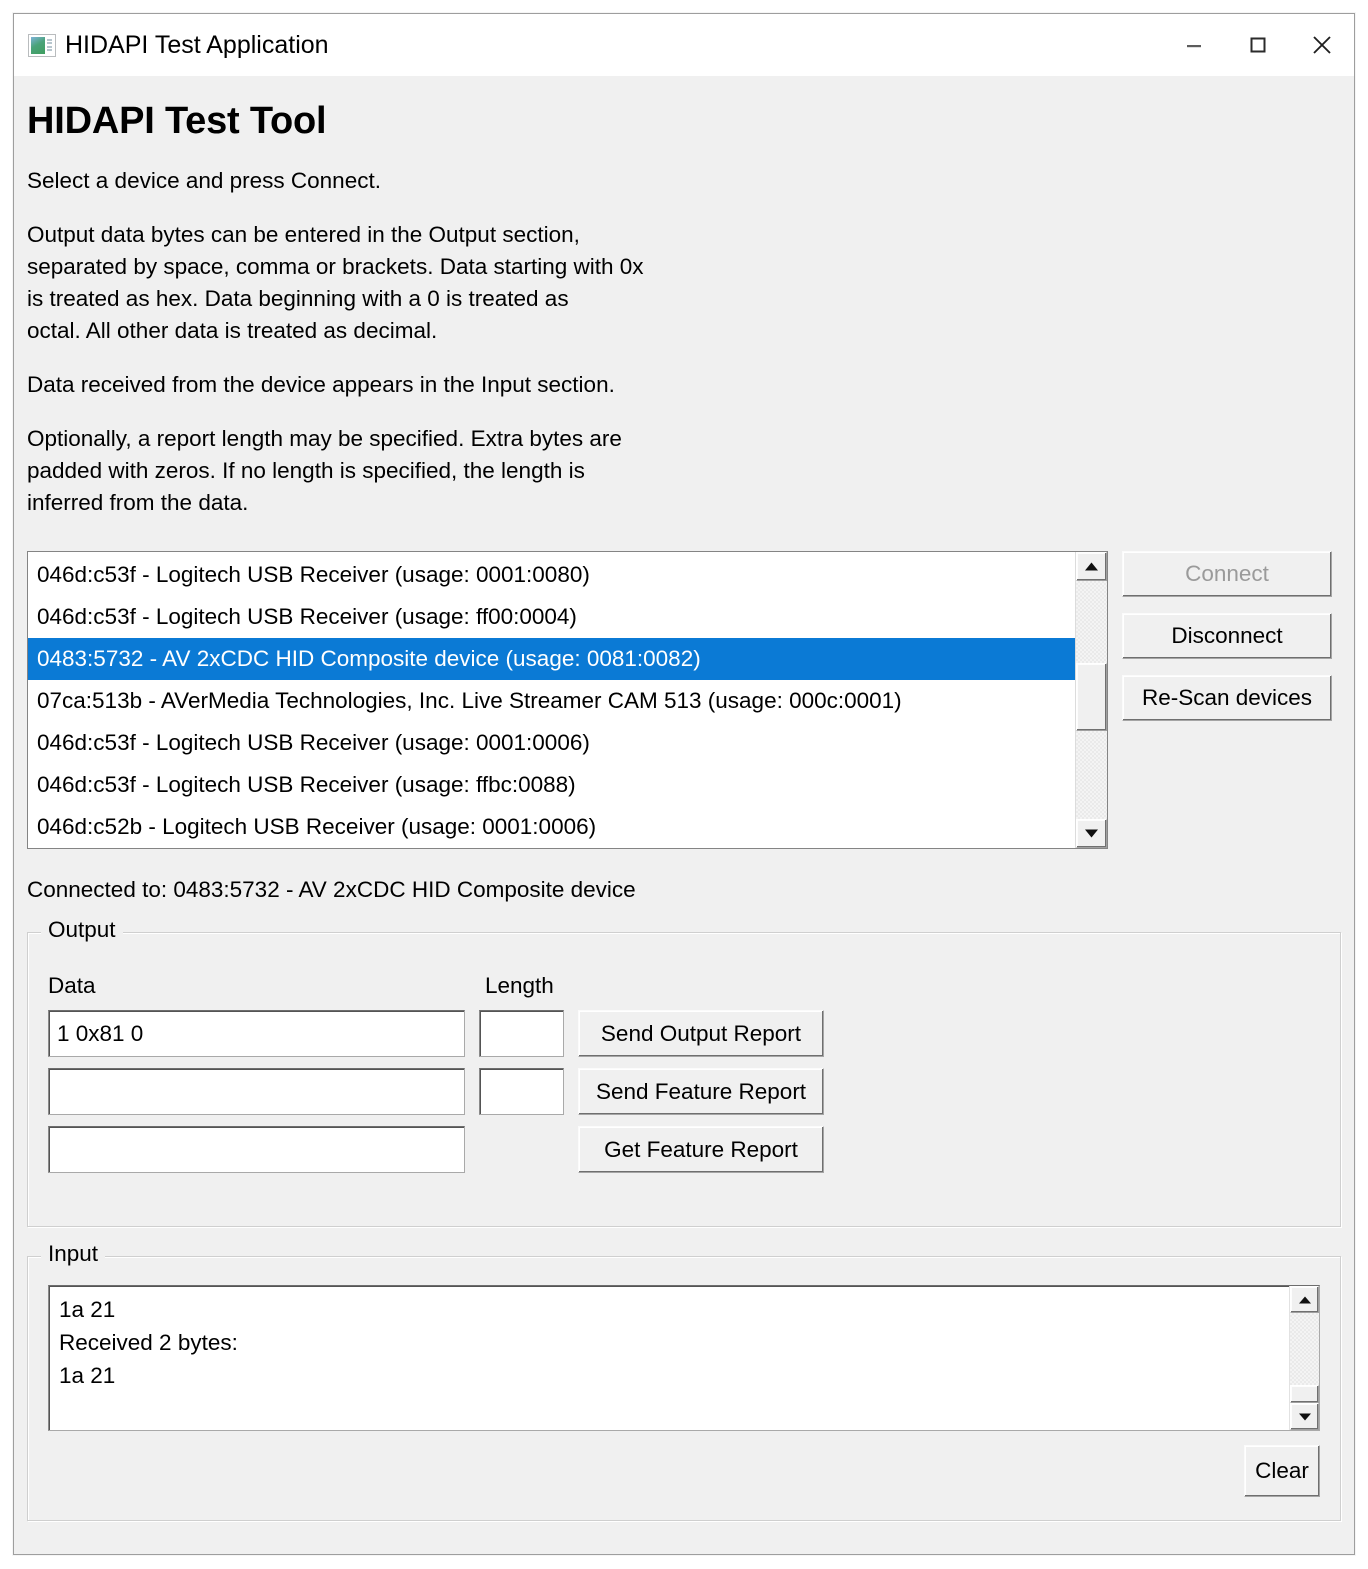 This screenshot has height=1569, width=1368. I want to click on output-row-2: Send Feature Report, so click(684, 1091).